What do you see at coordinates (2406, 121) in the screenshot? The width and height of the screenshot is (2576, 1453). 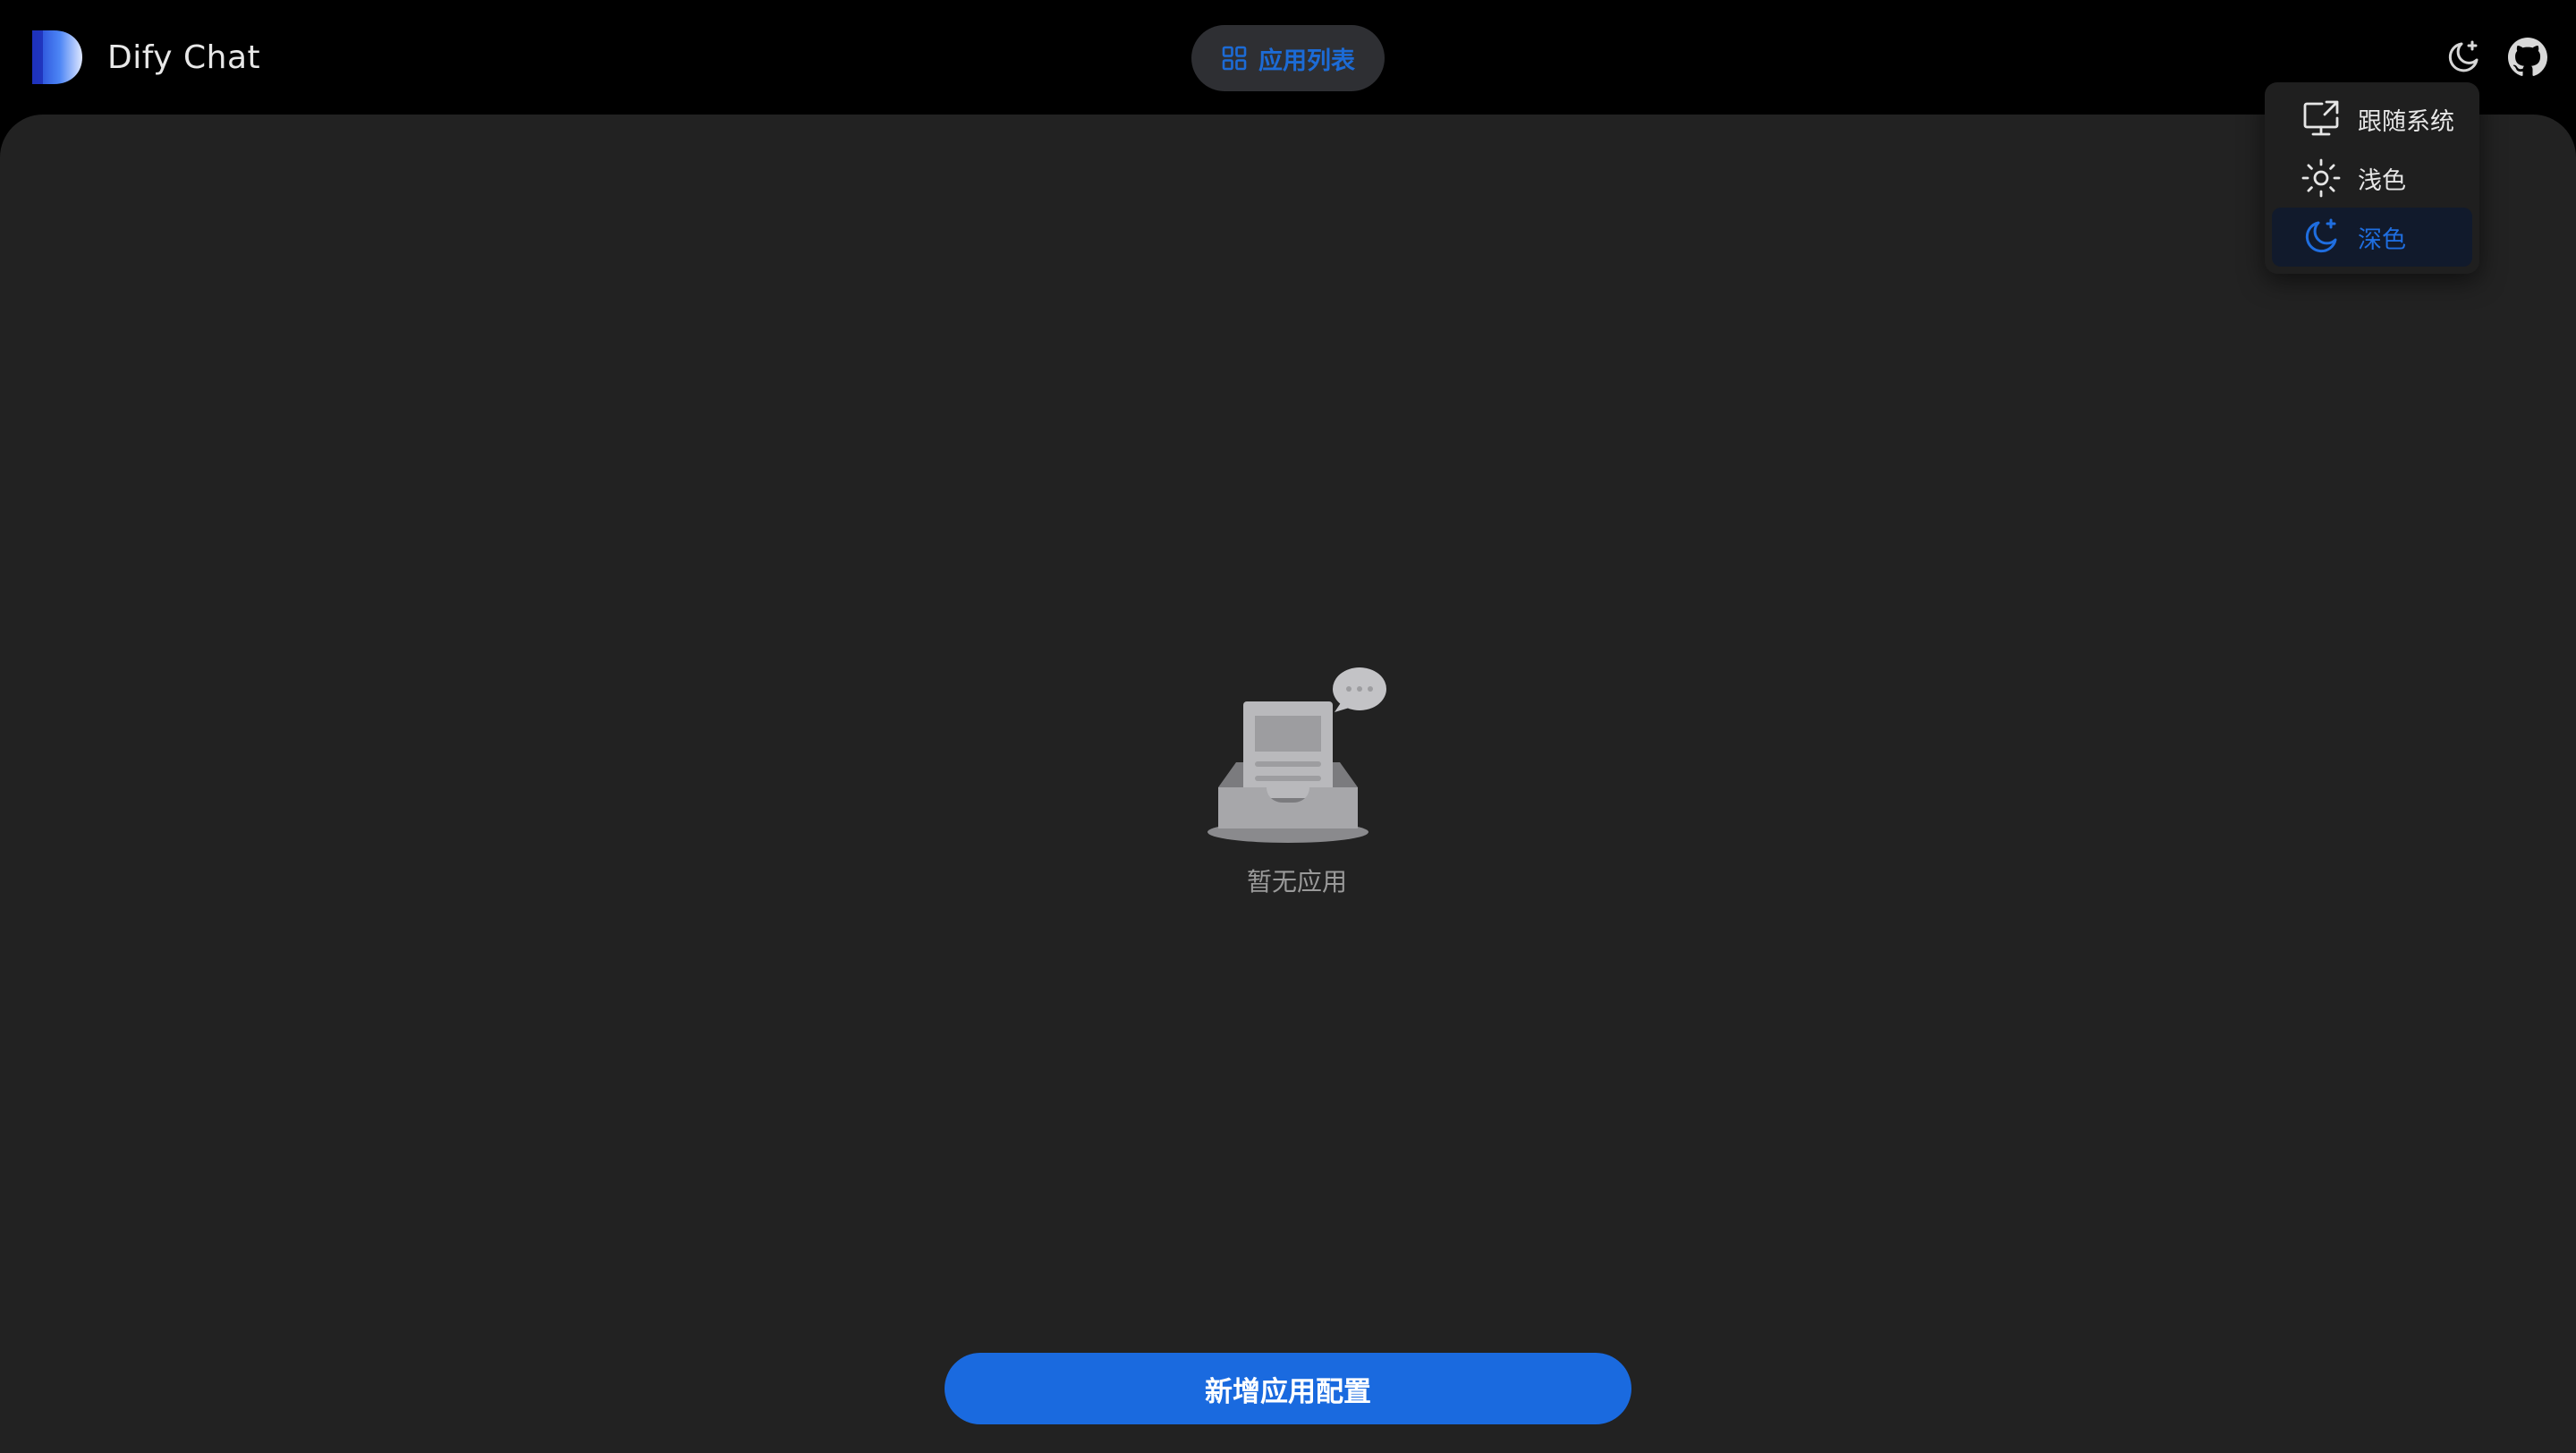 I see `menu-item-label: 跟随系统` at bounding box center [2406, 121].